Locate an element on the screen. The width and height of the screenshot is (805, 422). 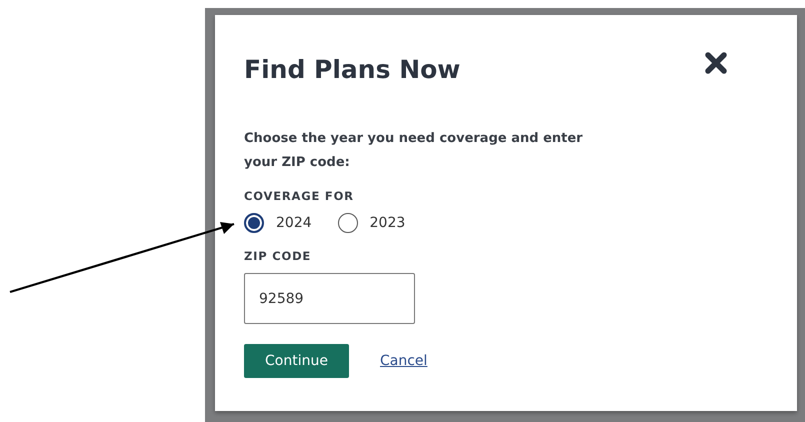
coverage-label: COVERAGE FOR is located at coordinates (299, 196).